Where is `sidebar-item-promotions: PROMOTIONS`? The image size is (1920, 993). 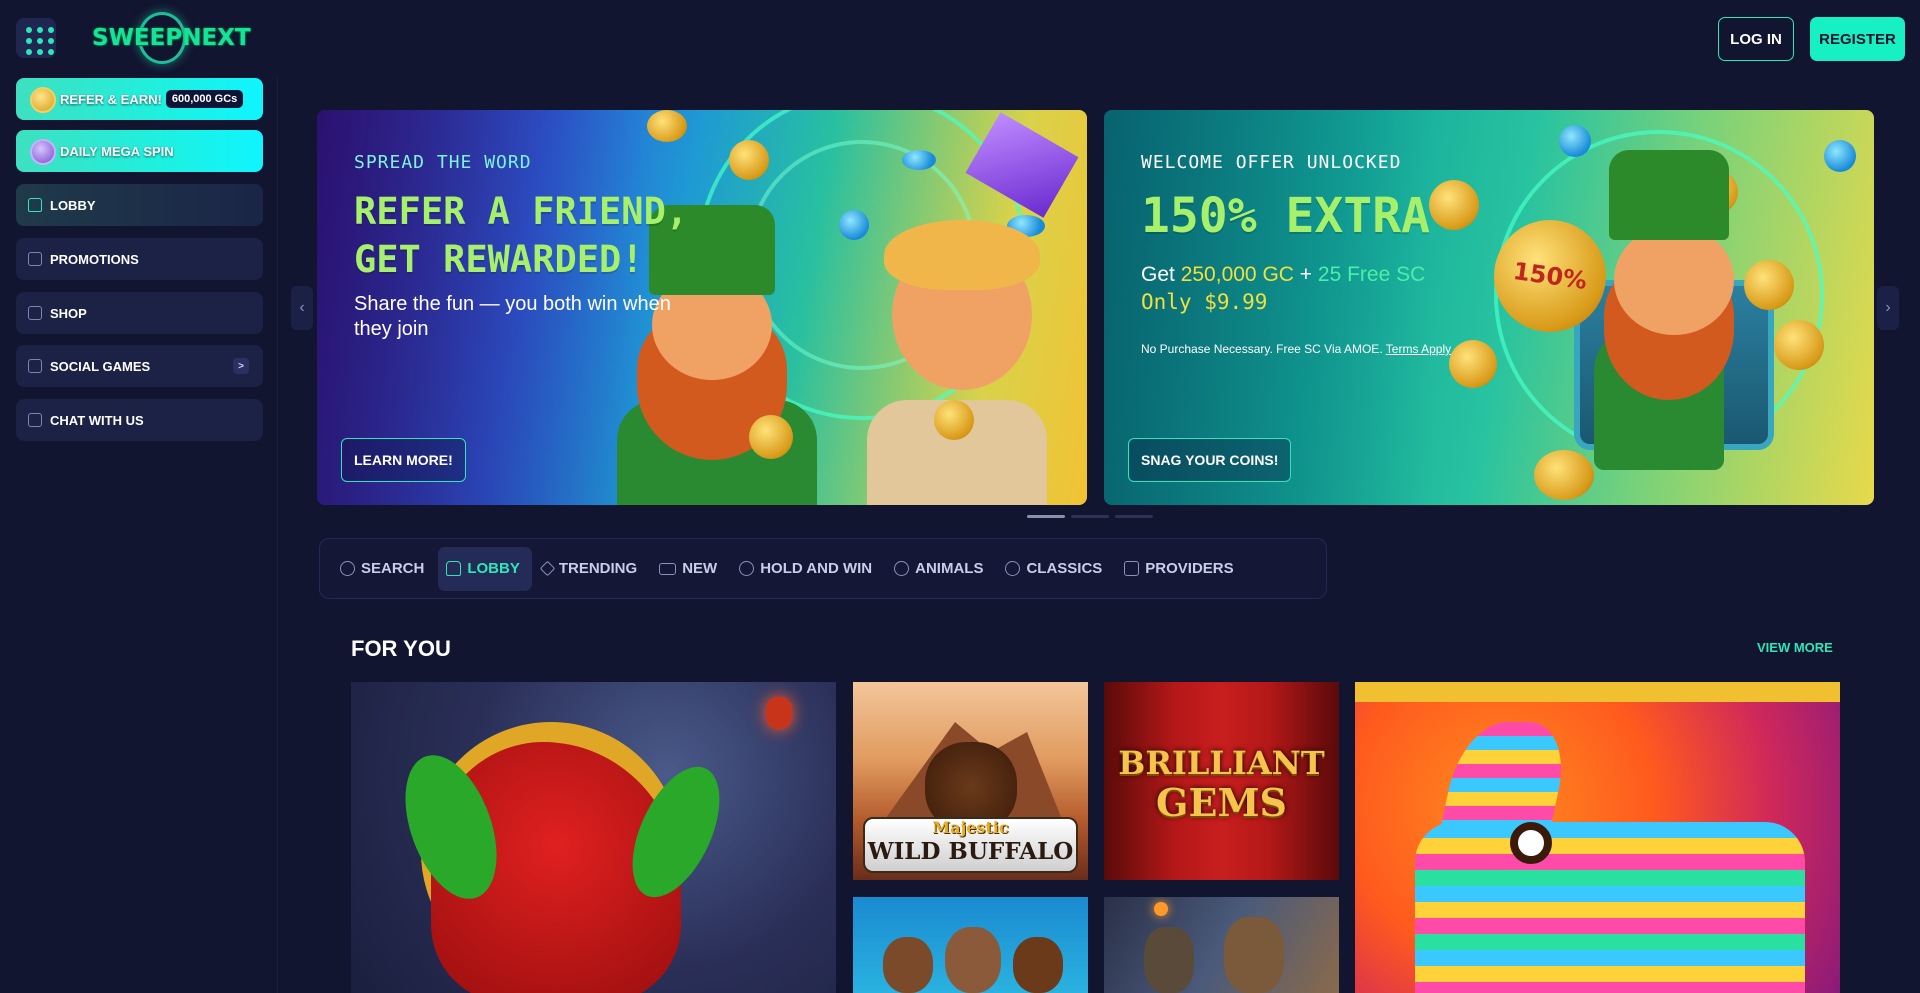
sidebar-item-promotions: PROMOTIONS is located at coordinates (139, 259).